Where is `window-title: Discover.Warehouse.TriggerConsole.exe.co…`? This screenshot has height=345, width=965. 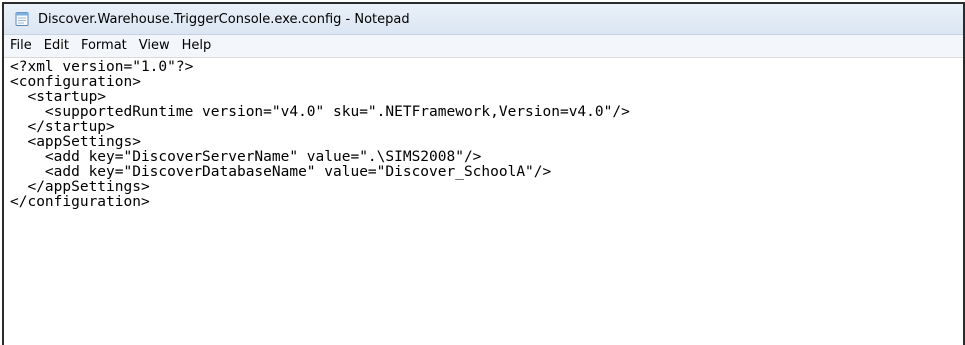 window-title: Discover.Warehouse.TriggerConsole.exe.co… is located at coordinates (224, 19).